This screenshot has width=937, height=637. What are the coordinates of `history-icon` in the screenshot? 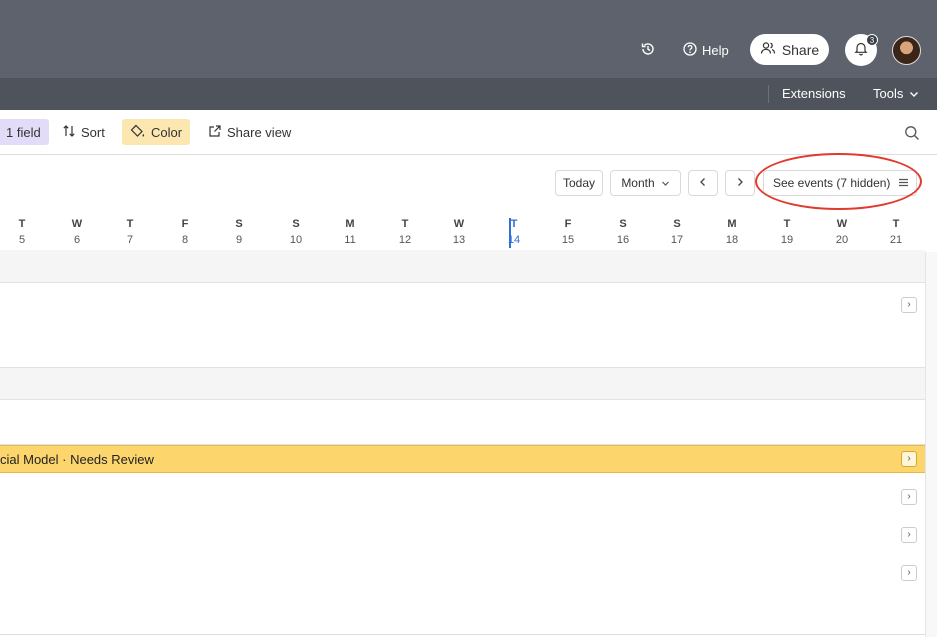 It's located at (648, 51).